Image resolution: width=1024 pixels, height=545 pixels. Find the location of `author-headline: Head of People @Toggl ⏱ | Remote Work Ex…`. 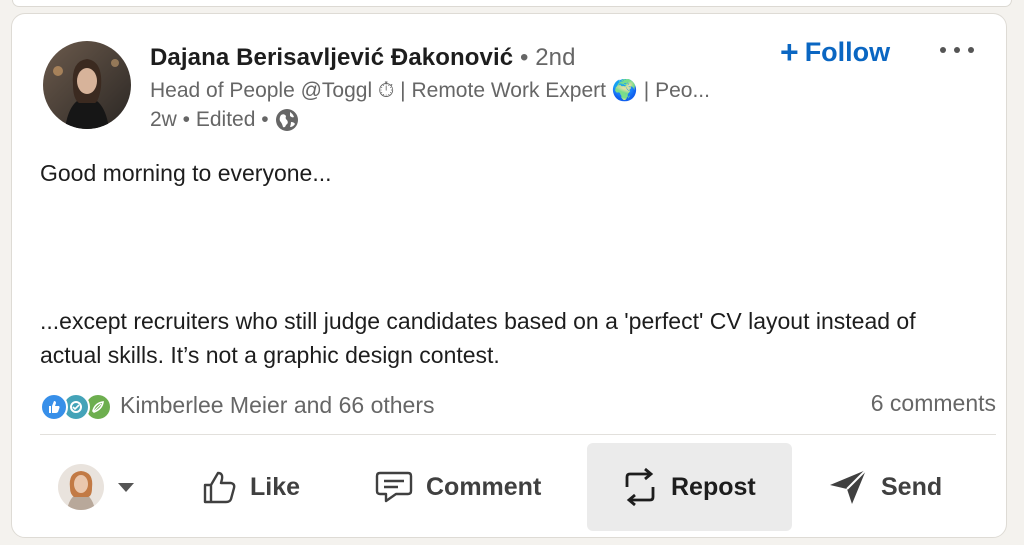

author-headline: Head of People @Toggl ⏱ | Remote Work Ex… is located at coordinates (430, 90).